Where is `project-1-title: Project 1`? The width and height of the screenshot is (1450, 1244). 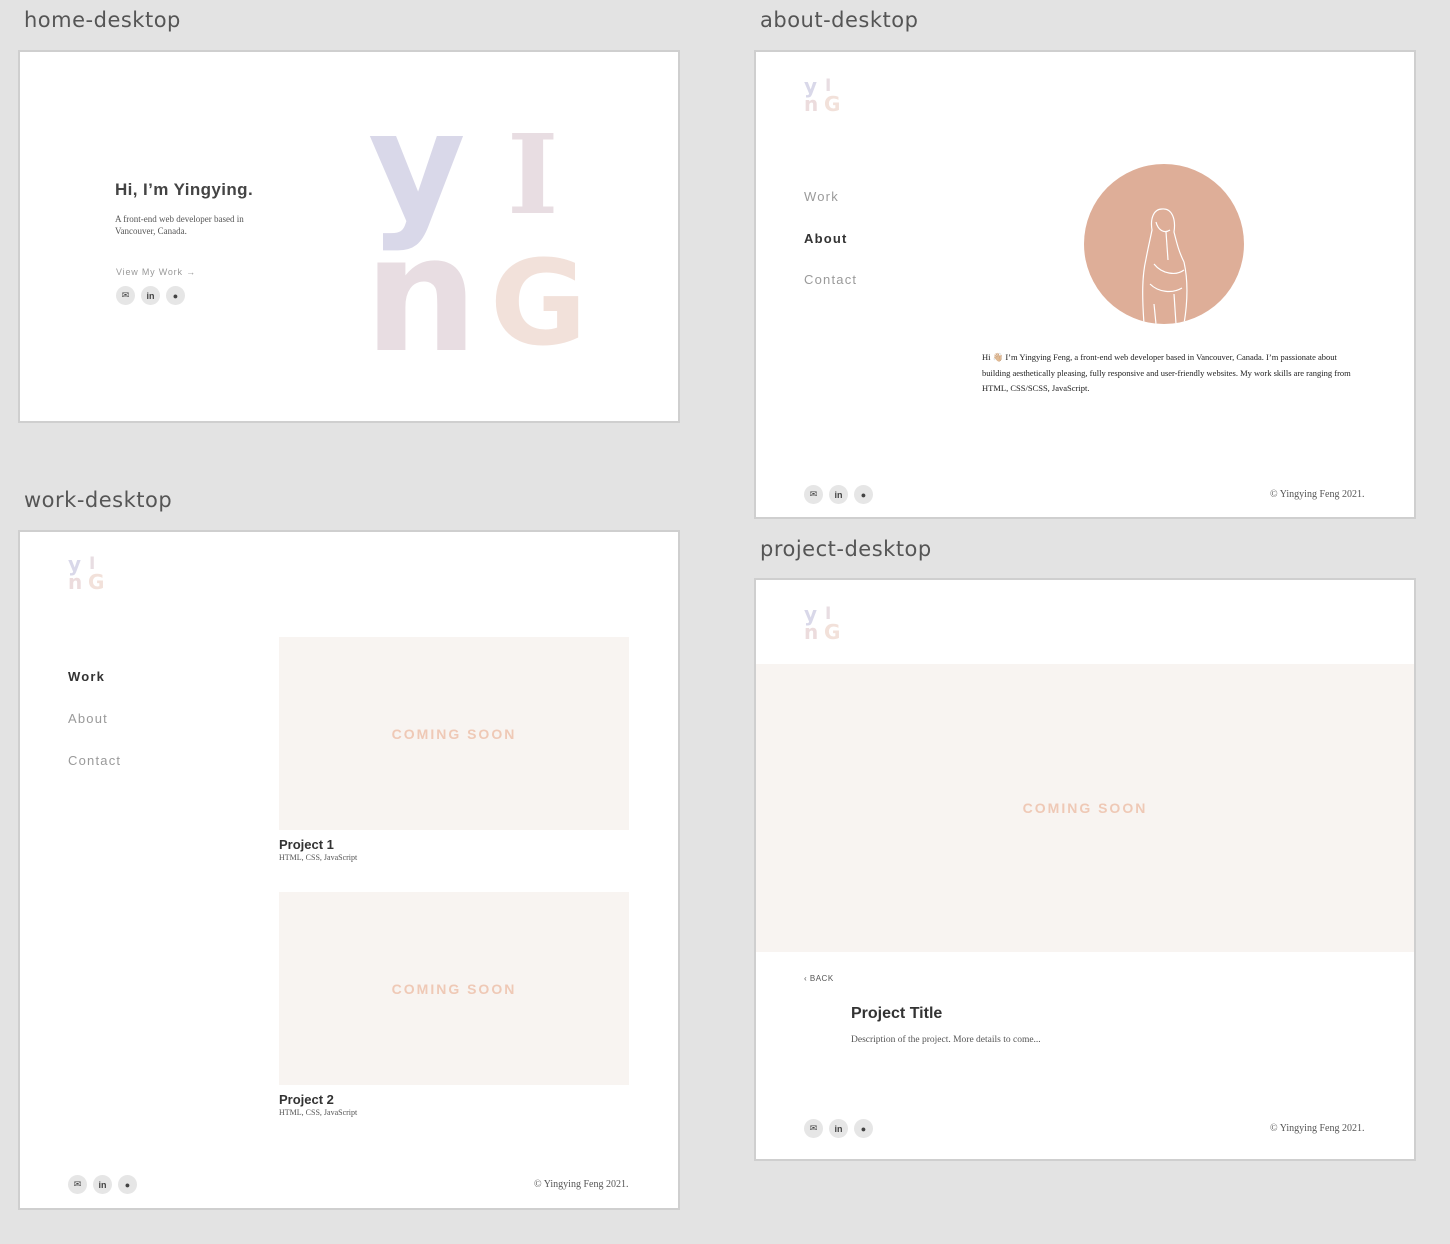
project-1-title: Project 1 is located at coordinates (306, 844).